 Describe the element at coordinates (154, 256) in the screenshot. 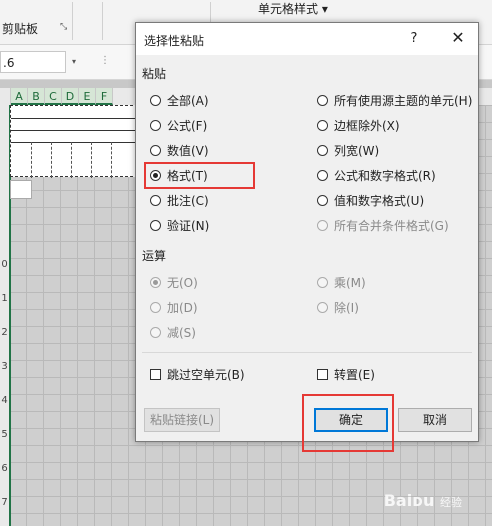

I see `operation-group-title: 运算` at that location.